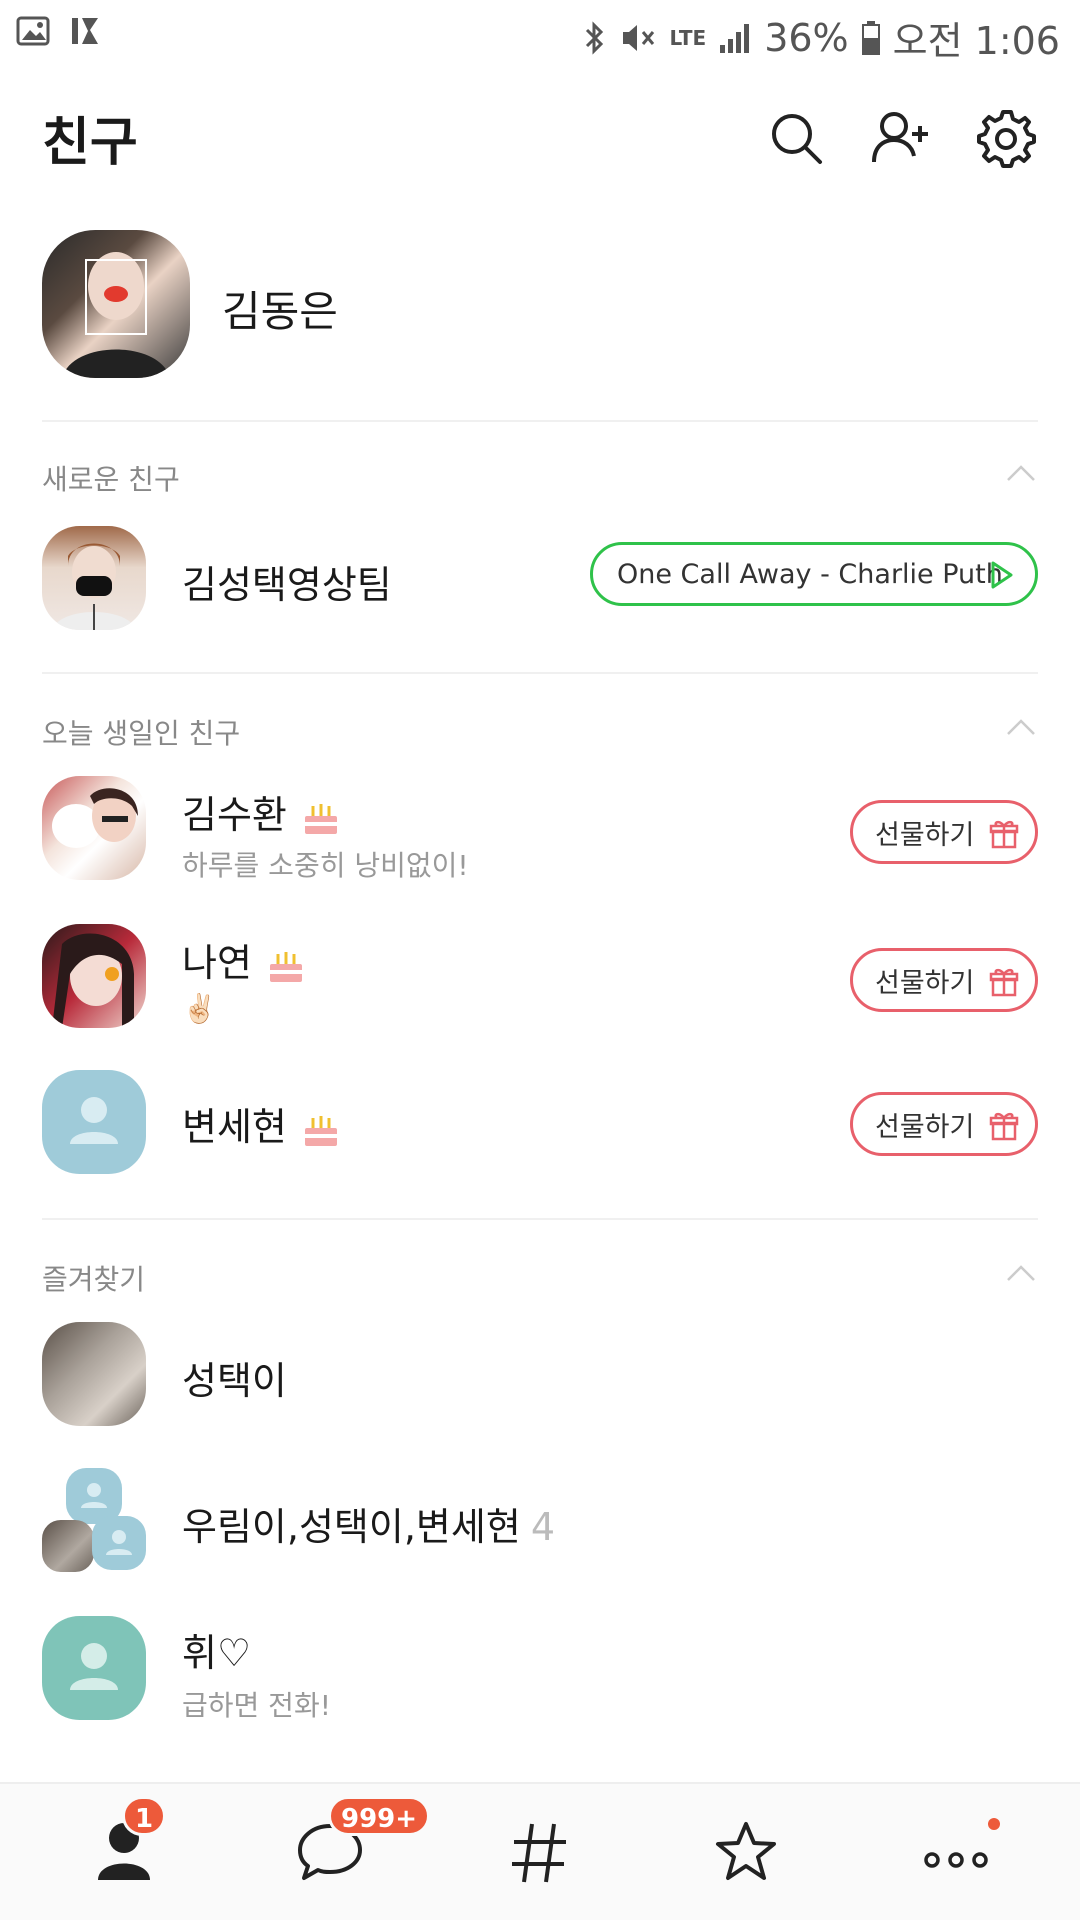 This screenshot has width=1080, height=1920. Describe the element at coordinates (994, 1824) in the screenshot. I see `new-indicator-dot` at that location.